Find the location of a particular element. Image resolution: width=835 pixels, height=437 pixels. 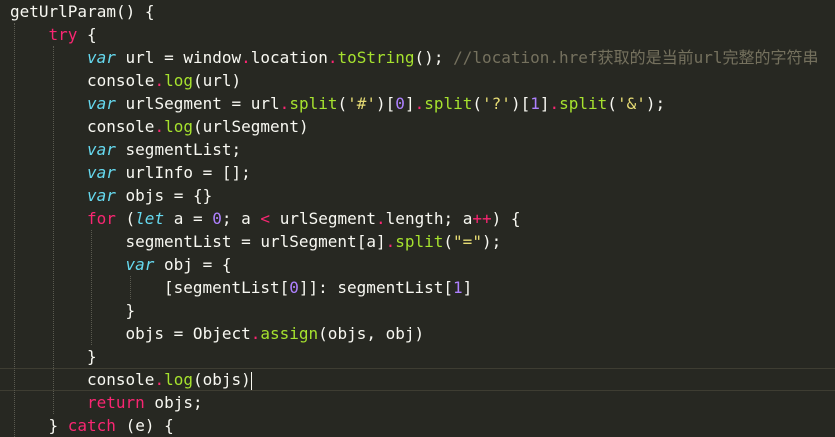

code-token: objs = {} is located at coordinates (164, 195).